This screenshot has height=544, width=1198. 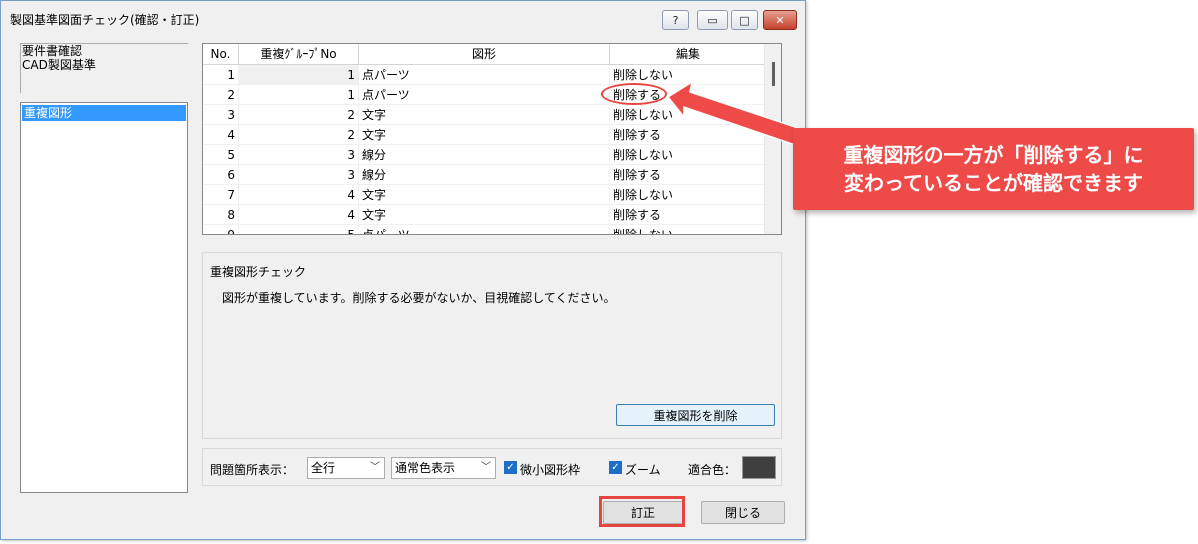 I want to click on arrow-shape, so click(x=738, y=114).